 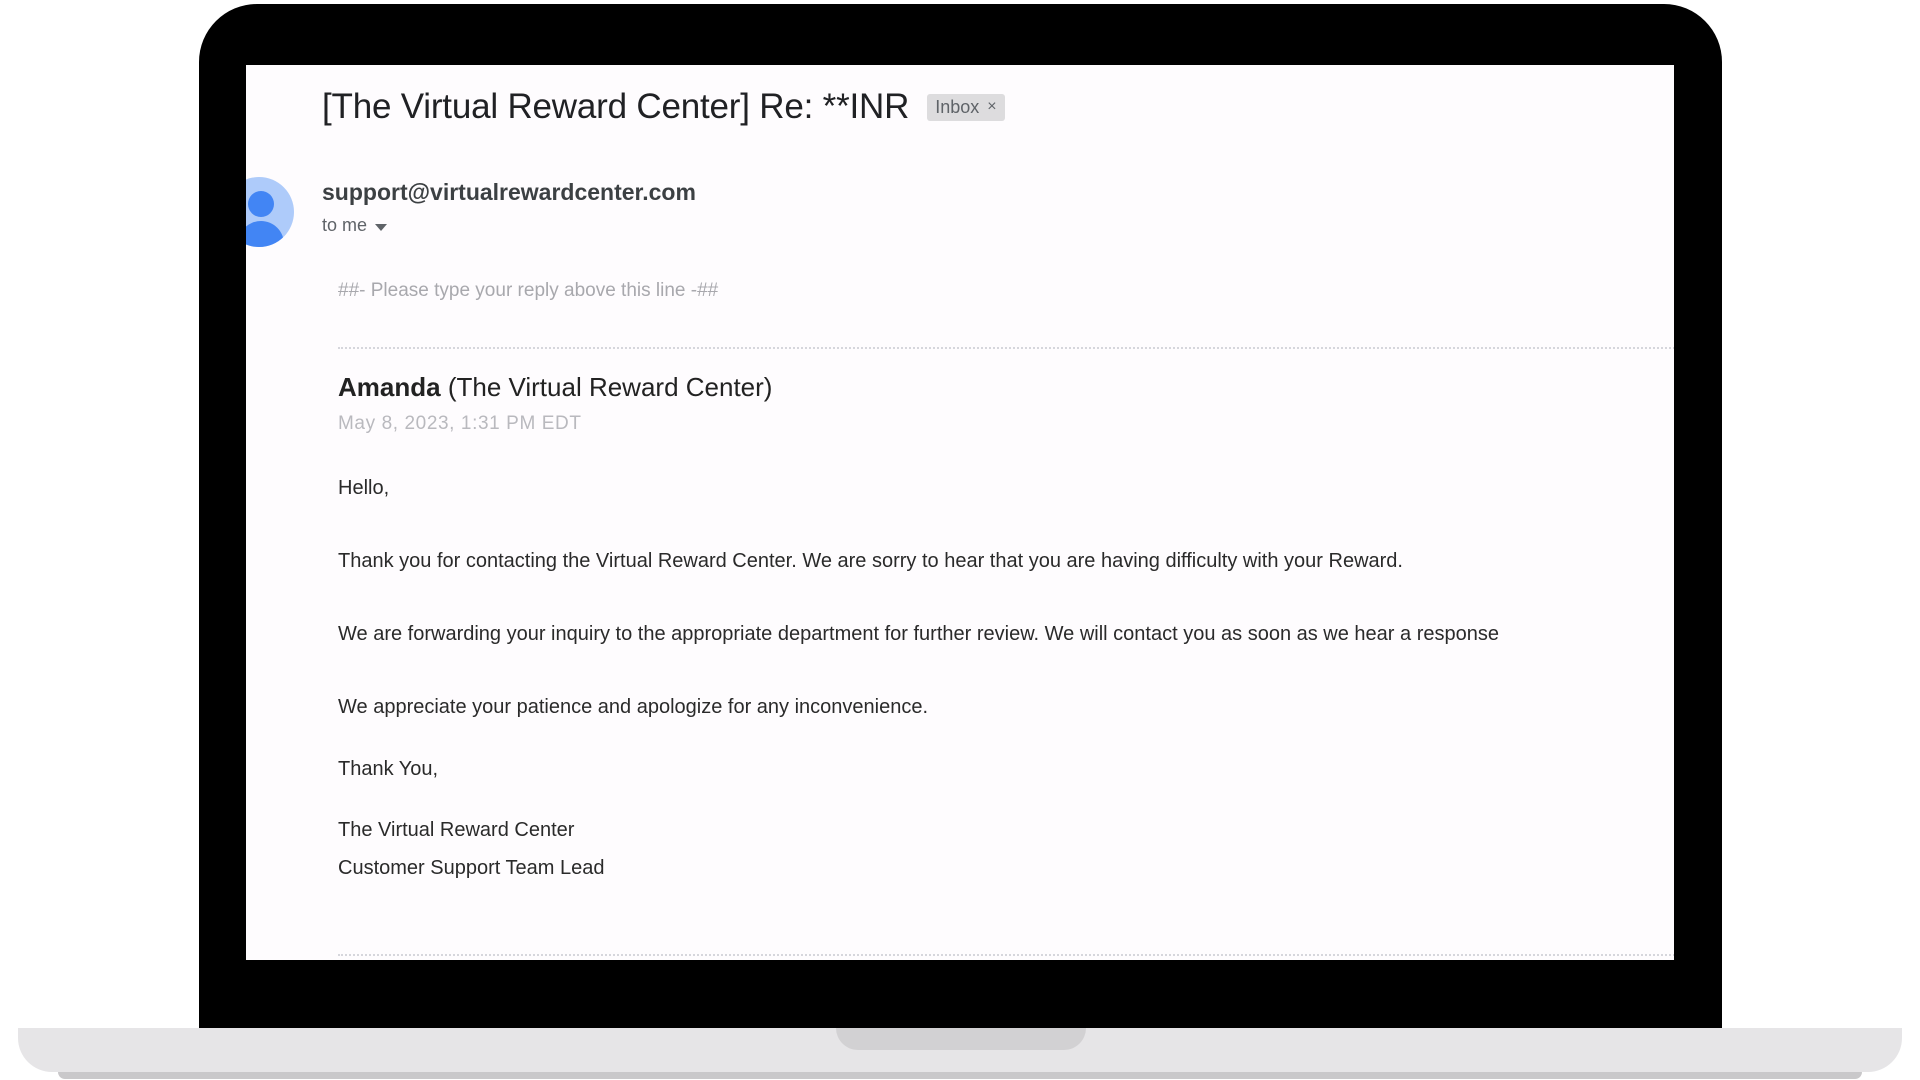 I want to click on avatar-head, so click(x=261, y=204).